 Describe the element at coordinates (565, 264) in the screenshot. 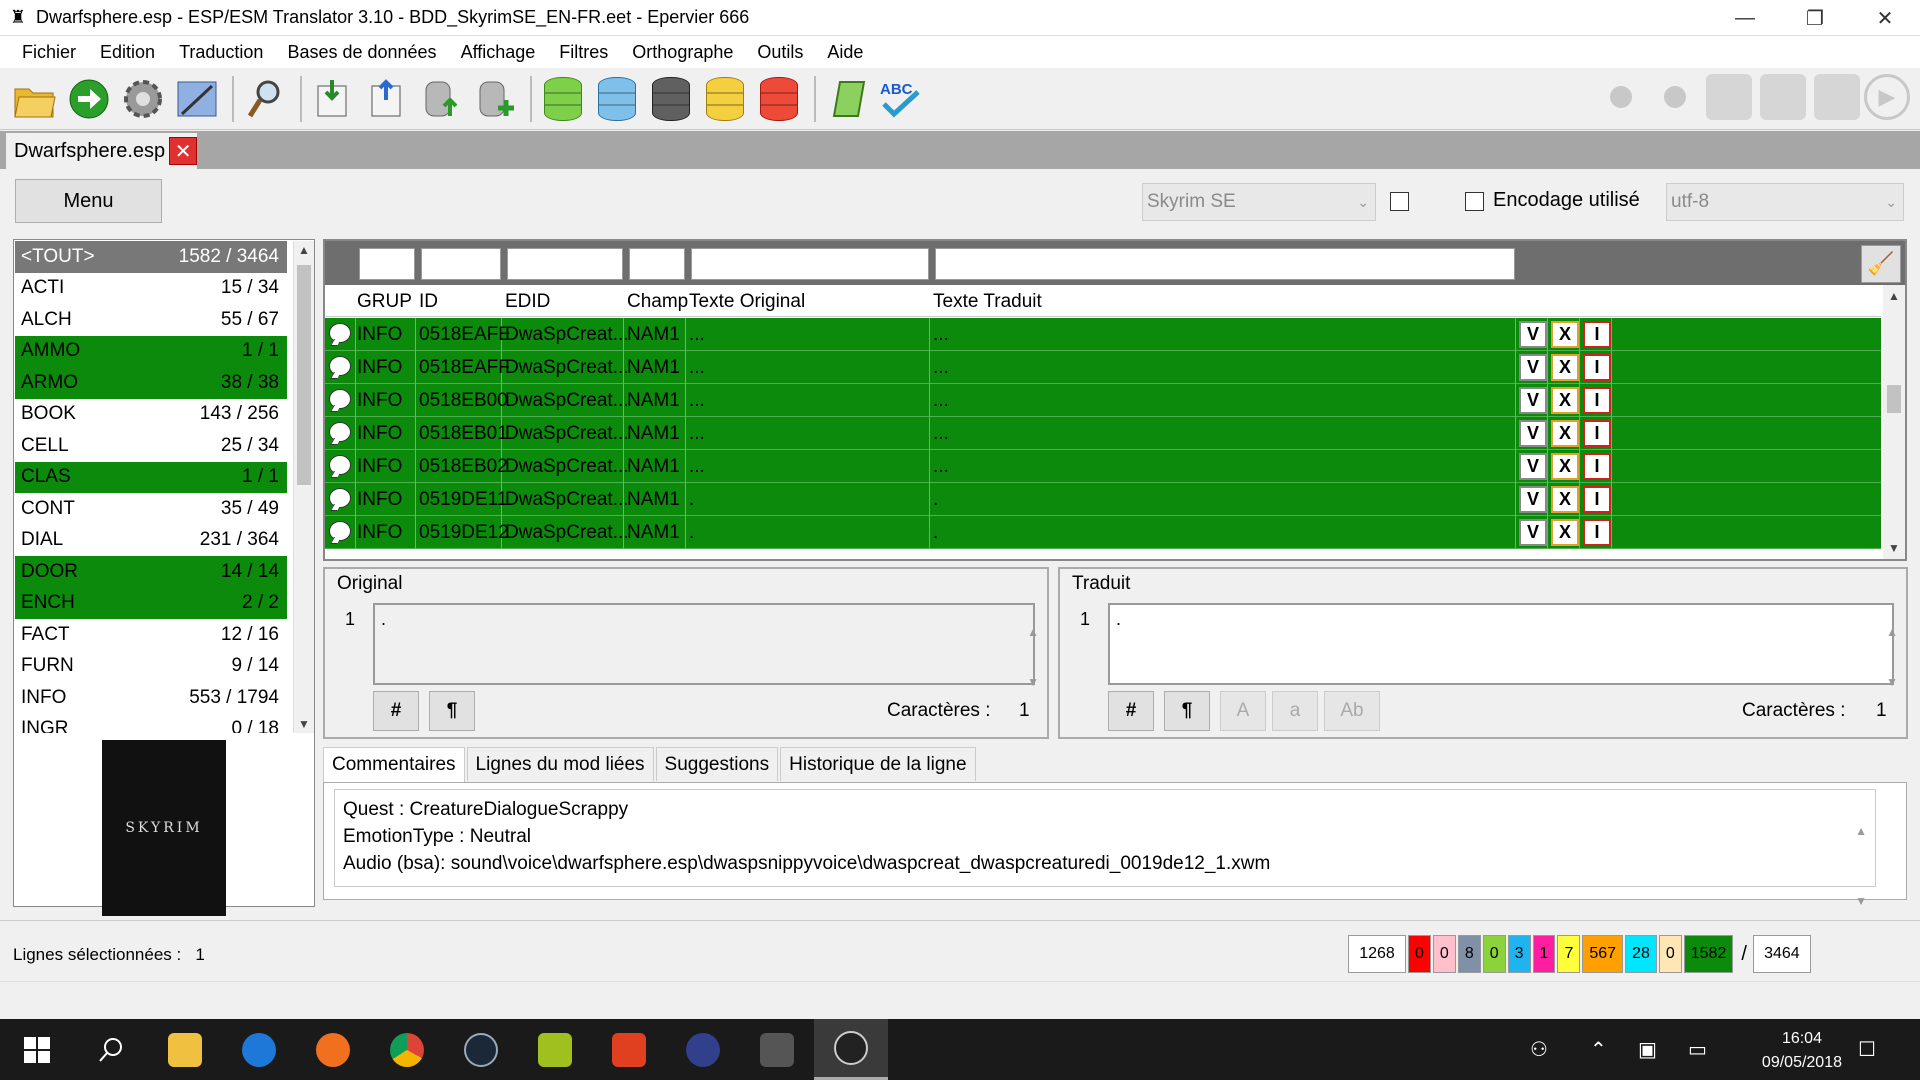

I see `filter-edid-input` at that location.